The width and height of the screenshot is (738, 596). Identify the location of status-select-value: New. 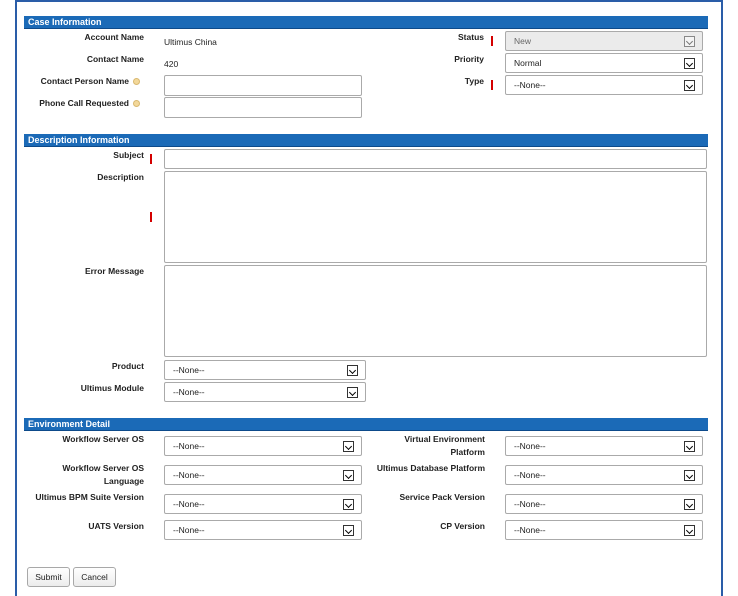
(523, 41).